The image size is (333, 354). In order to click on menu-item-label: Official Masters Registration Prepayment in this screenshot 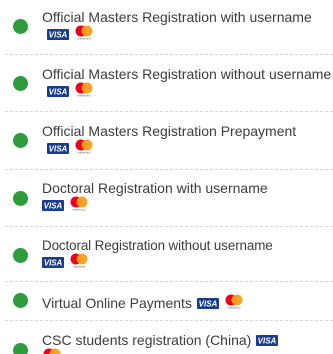, I will do `click(169, 131)`.